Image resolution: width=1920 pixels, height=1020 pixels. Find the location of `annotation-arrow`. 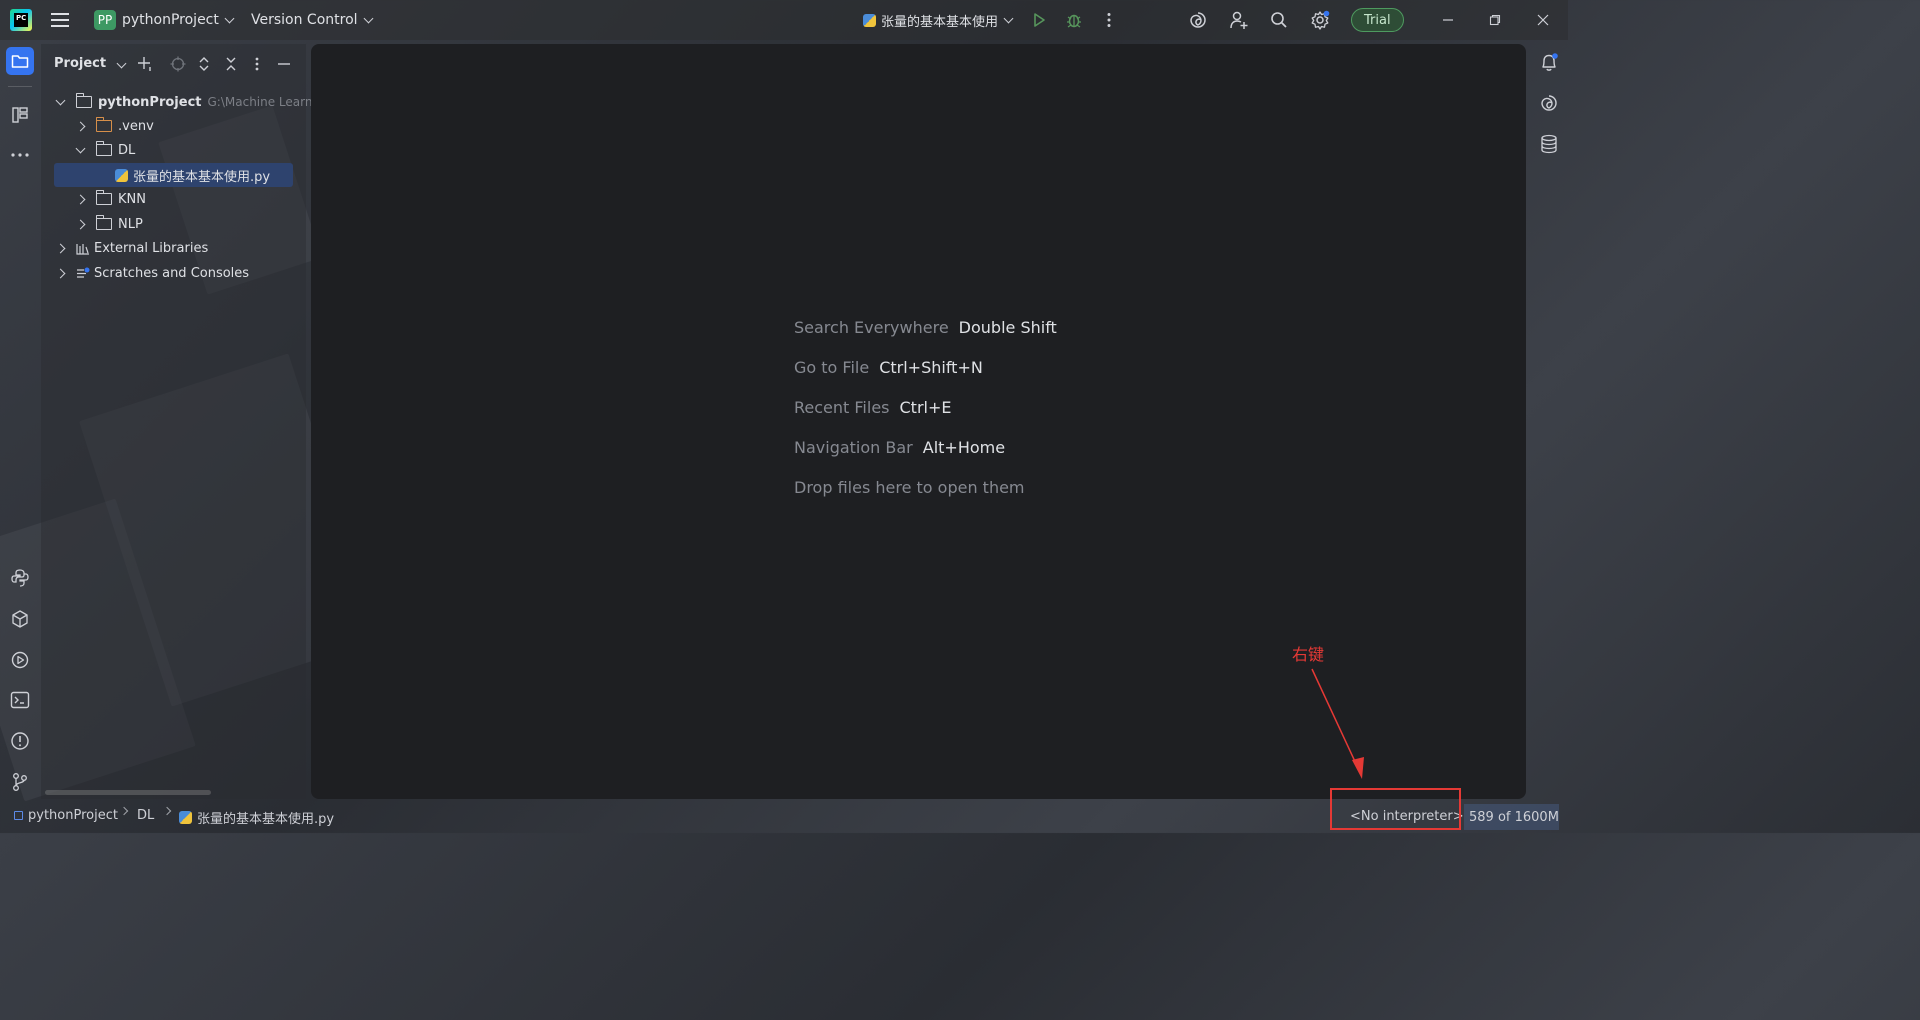

annotation-arrow is located at coordinates (1337, 723).